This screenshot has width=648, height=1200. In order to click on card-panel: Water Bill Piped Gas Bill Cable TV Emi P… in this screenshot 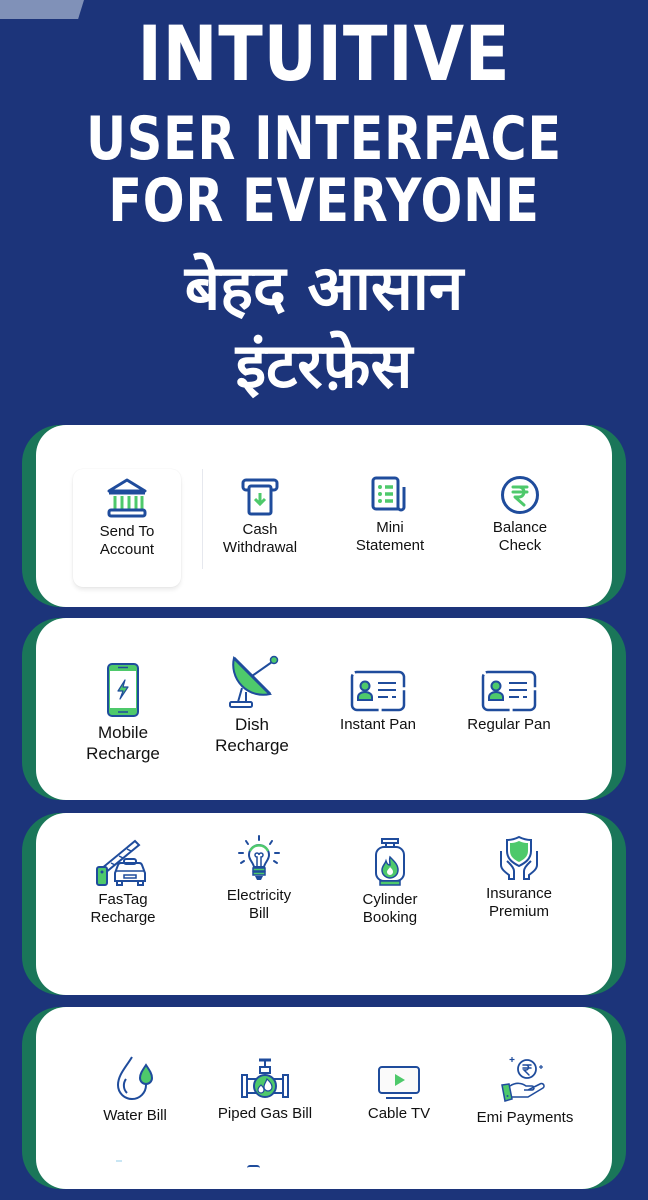, I will do `click(324, 1098)`.